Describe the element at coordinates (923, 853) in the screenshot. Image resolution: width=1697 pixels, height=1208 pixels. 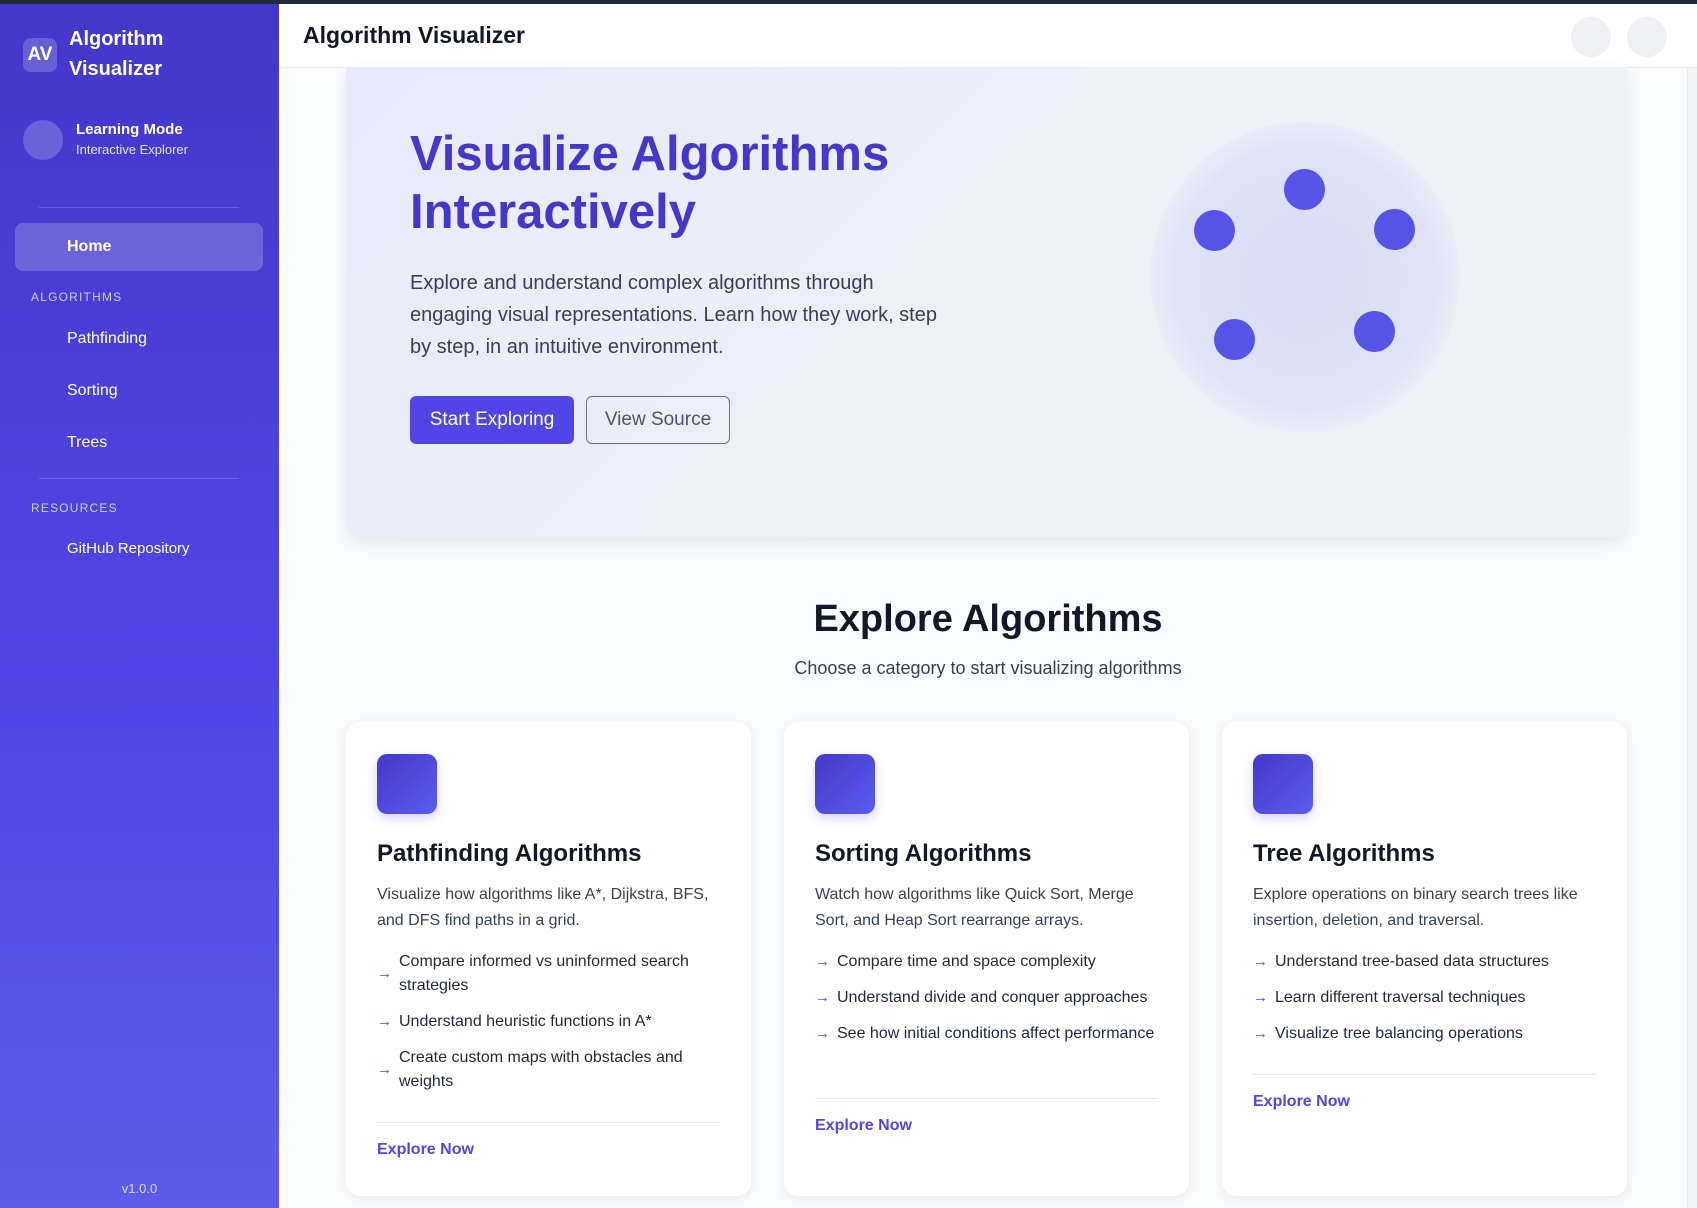
I see `card-title: Sorting Algorithms` at that location.